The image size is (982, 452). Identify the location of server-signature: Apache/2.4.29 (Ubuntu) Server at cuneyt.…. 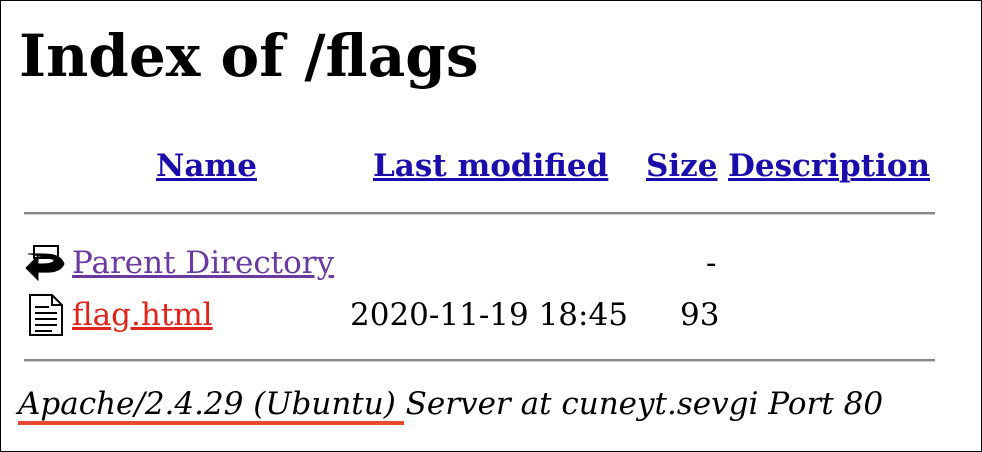
(451, 404).